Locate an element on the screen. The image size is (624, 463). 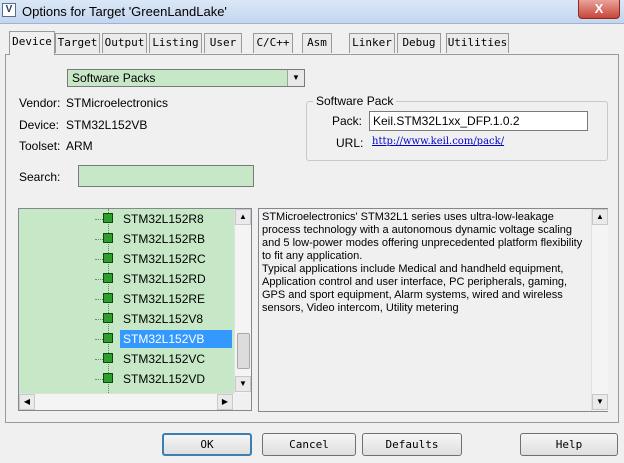
pack-source-select: Software Packs is located at coordinates (186, 78).